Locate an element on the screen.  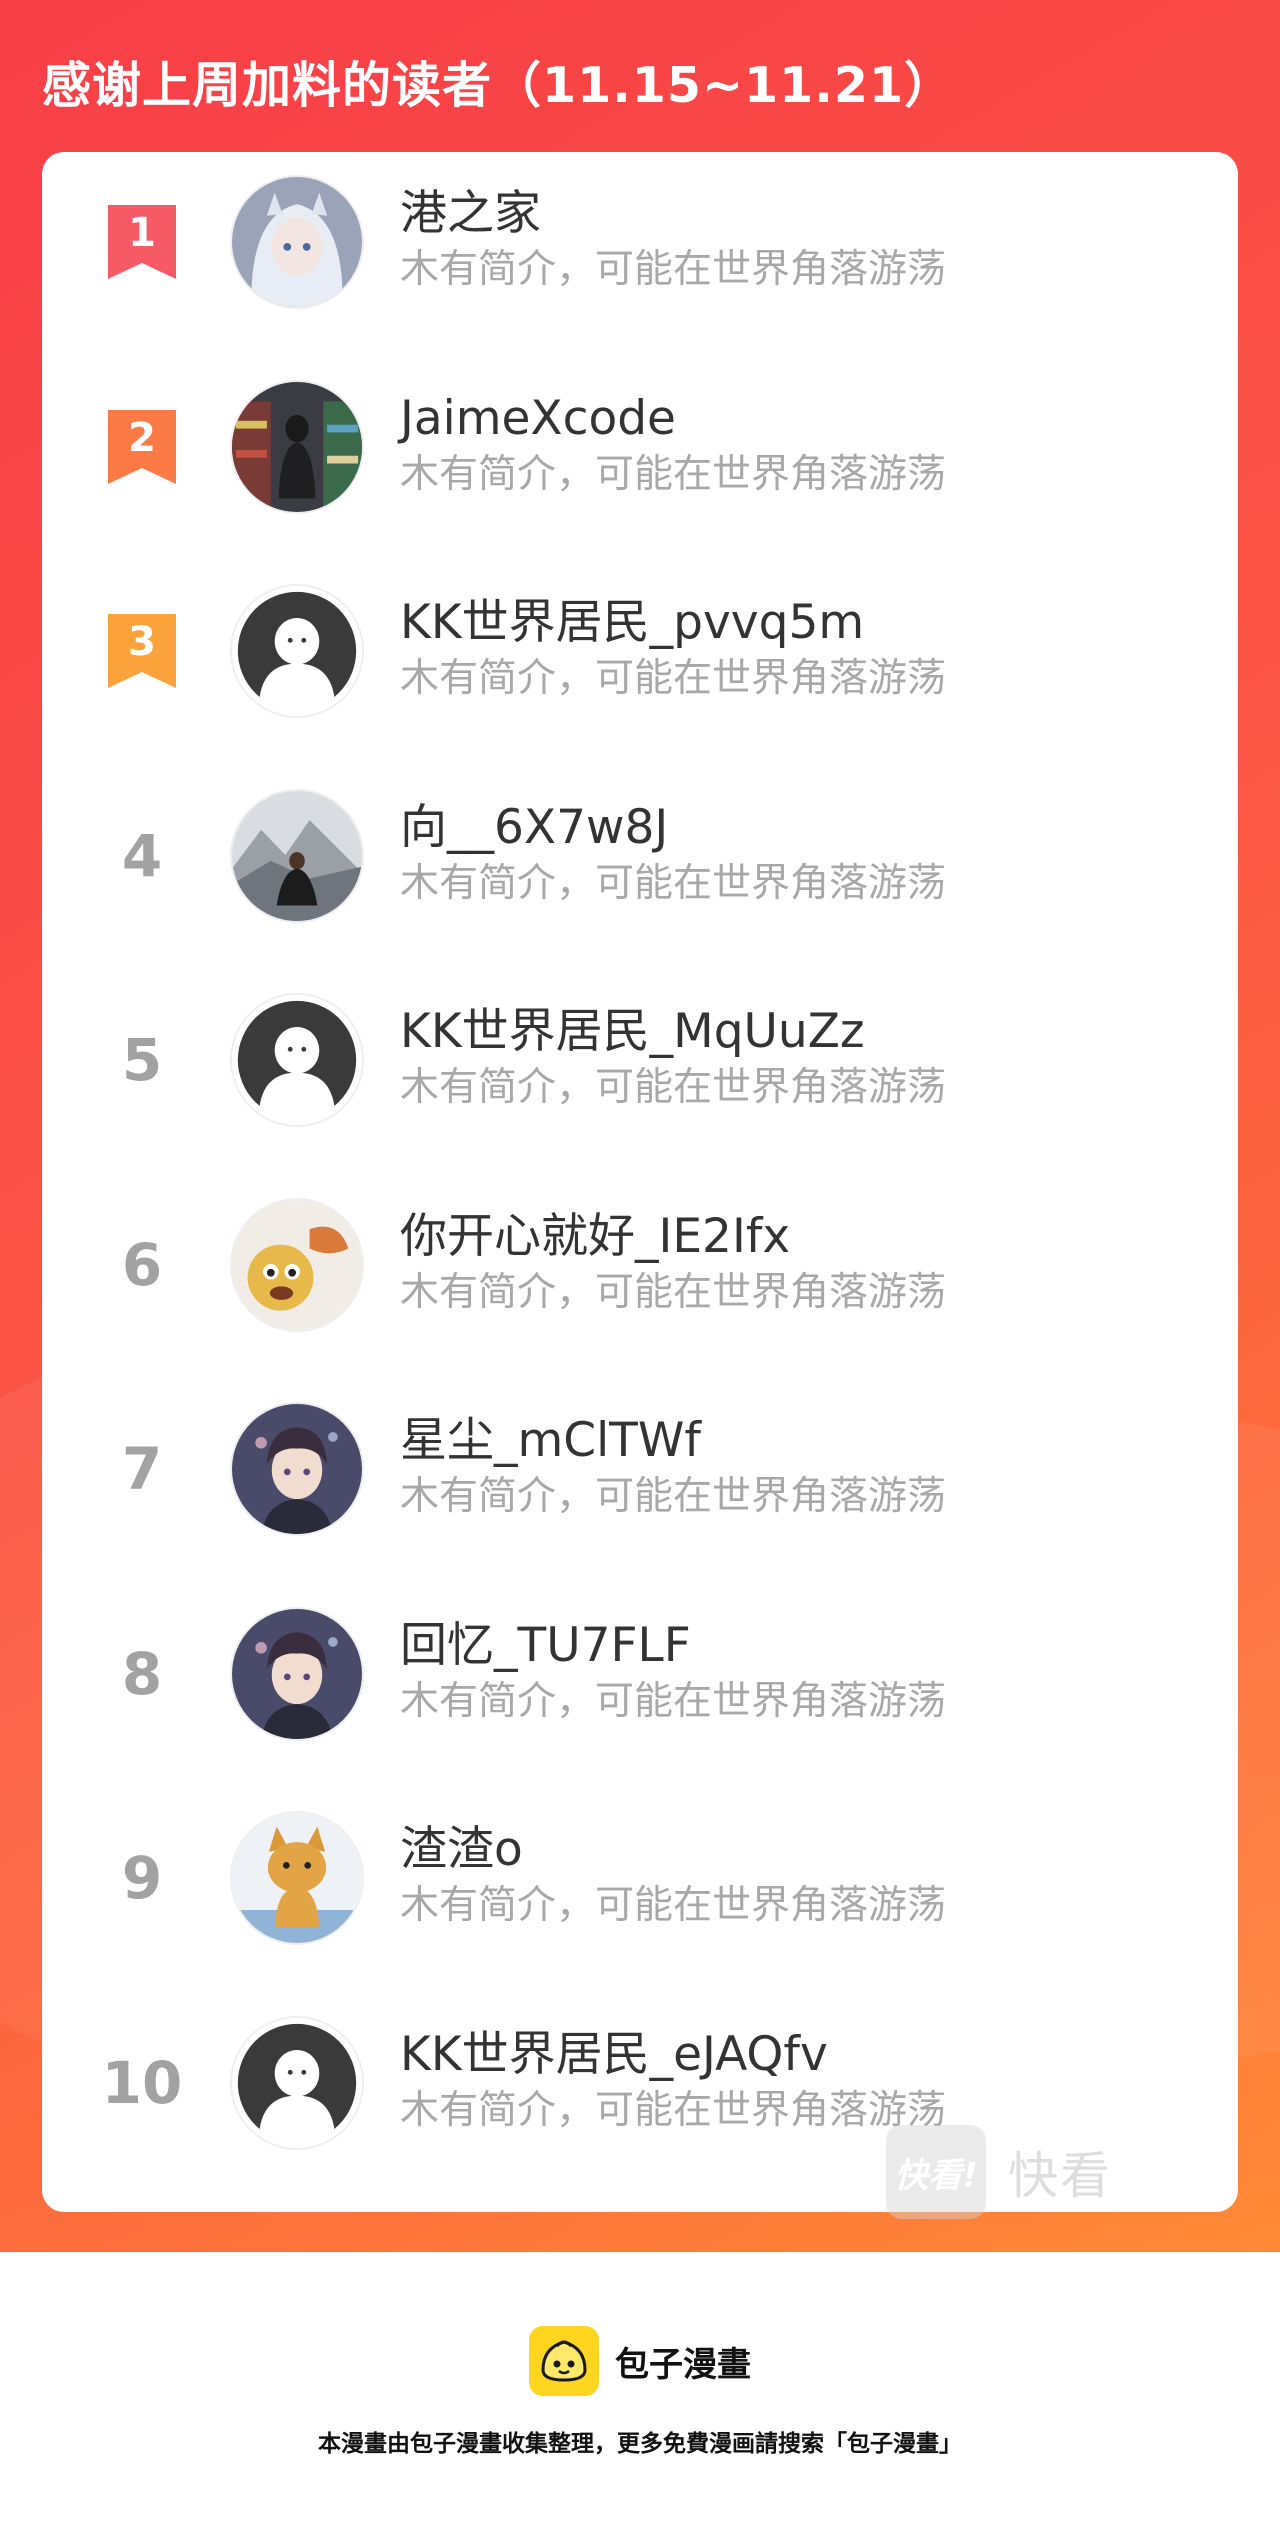
leaderboard-row: 9 渣渣o 木有简介，可能在世界角落游荡 is located at coordinates (640, 1878).